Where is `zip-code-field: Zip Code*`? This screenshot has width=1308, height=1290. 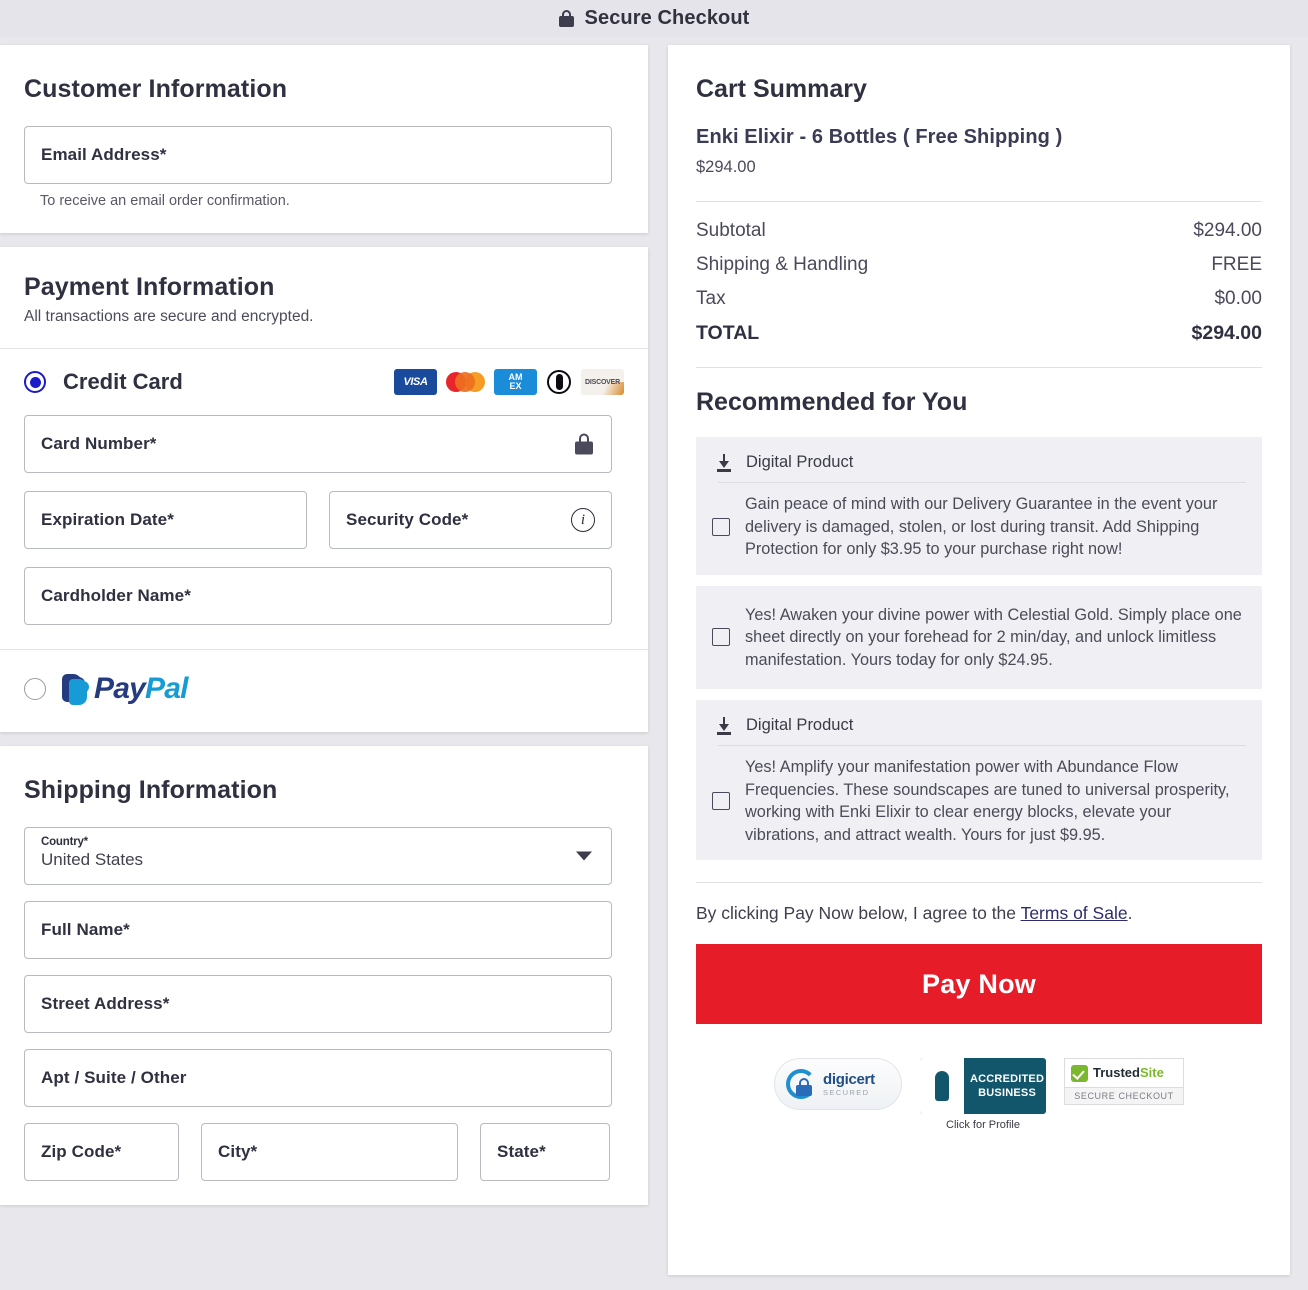
zip-code-field: Zip Code* is located at coordinates (101, 1152).